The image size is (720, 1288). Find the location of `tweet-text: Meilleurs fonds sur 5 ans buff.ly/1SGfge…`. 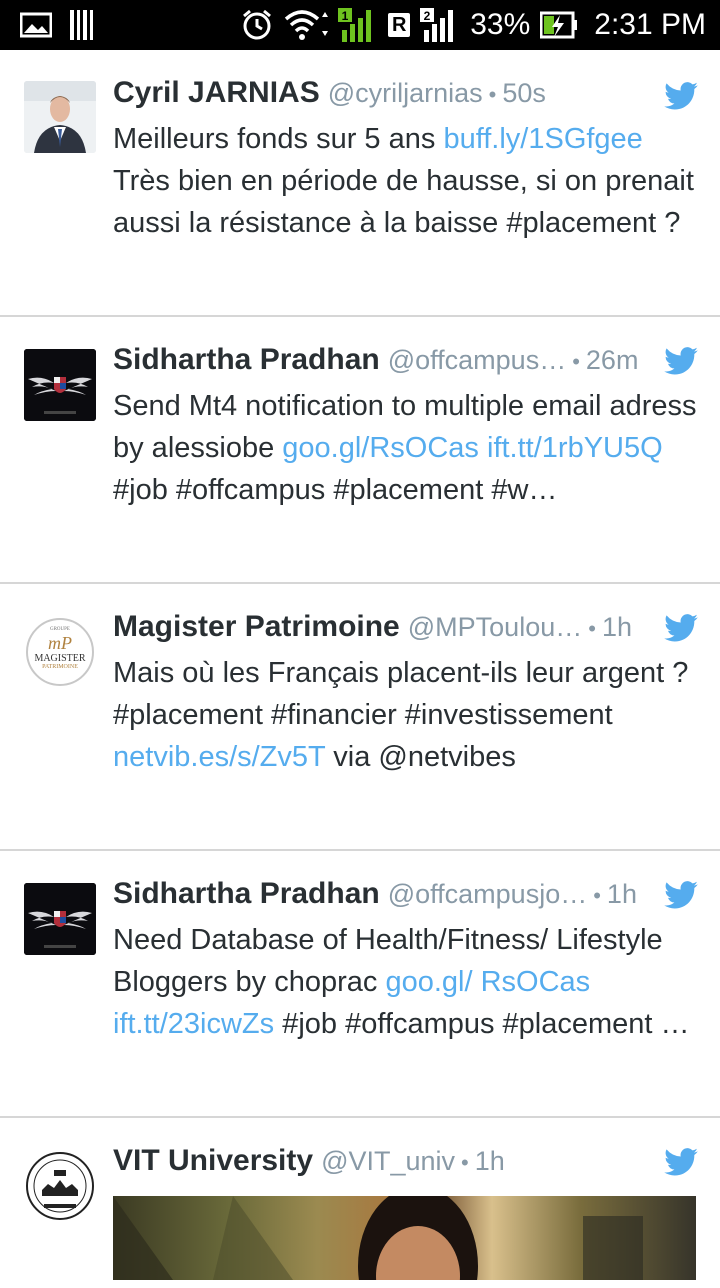

tweet-text: Meilleurs fonds sur 5 ans buff.ly/1SGfge… is located at coordinates (406, 181).